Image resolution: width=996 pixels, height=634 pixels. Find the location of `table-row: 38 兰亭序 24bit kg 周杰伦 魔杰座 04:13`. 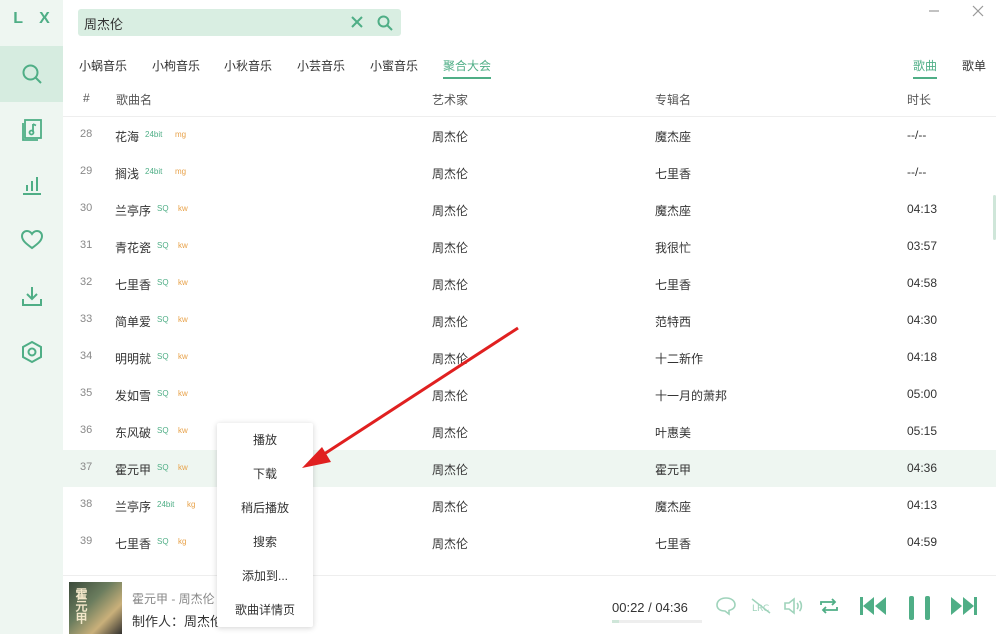

table-row: 38 兰亭序 24bit kg 周杰伦 魔杰座 04:13 is located at coordinates (529, 505).